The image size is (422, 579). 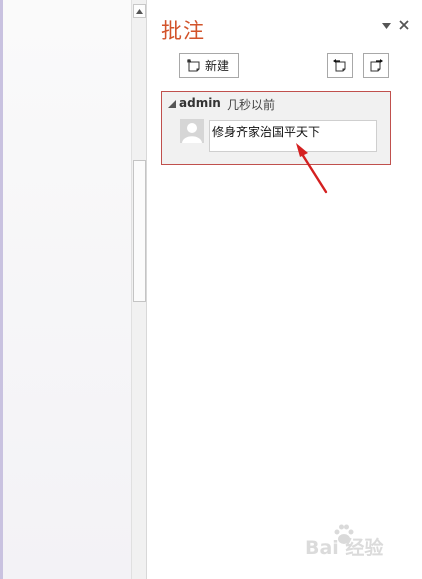 What do you see at coordinates (193, 65) in the screenshot?
I see `new-comment-icon` at bounding box center [193, 65].